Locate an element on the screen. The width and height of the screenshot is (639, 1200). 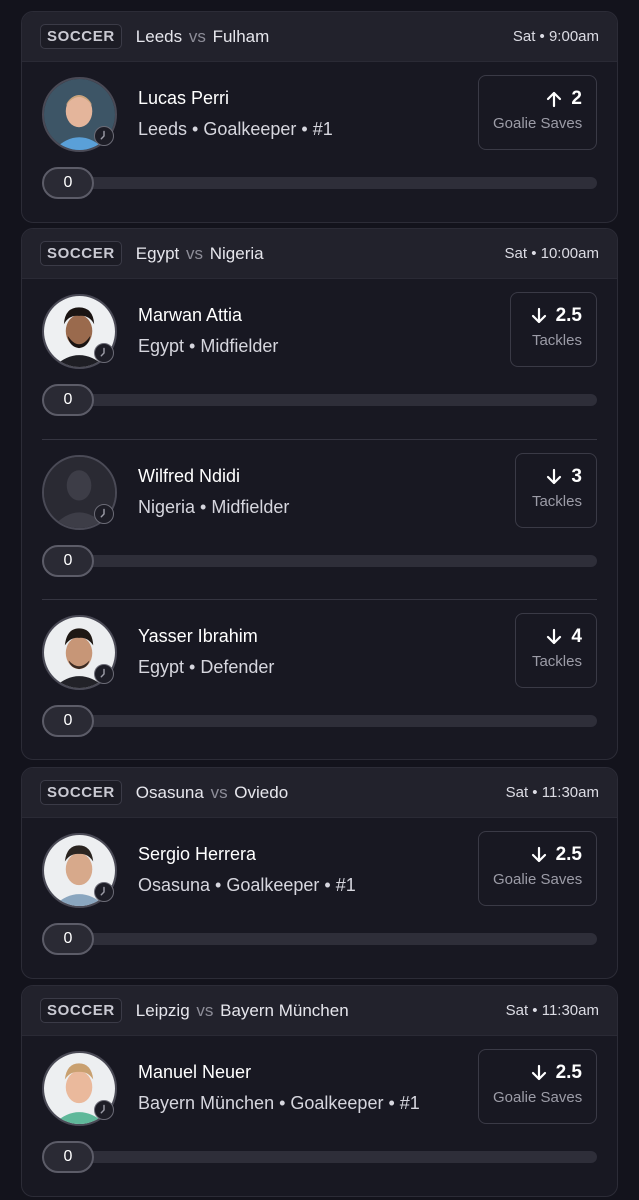
player-name: Lucas Perri is located at coordinates (184, 98).